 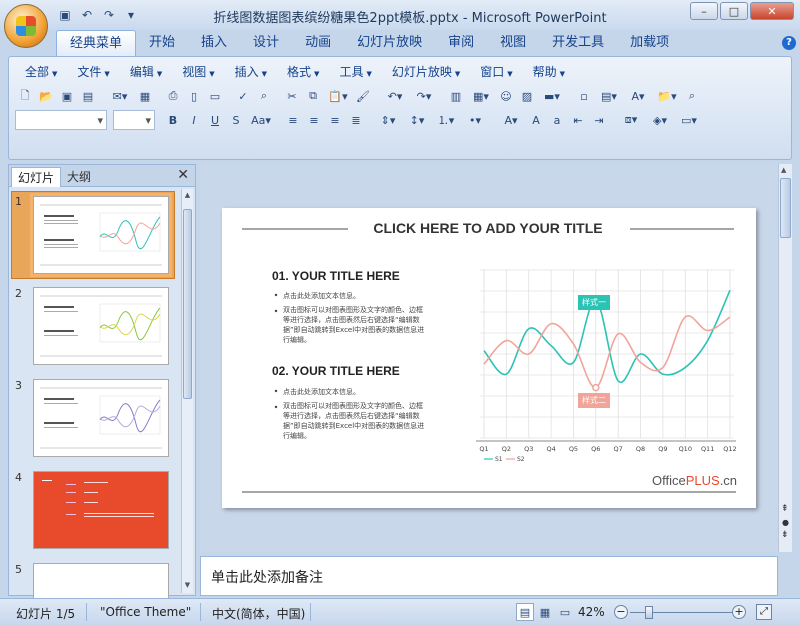 I want to click on decrease-indent-icon: ⇤, so click(x=578, y=120).